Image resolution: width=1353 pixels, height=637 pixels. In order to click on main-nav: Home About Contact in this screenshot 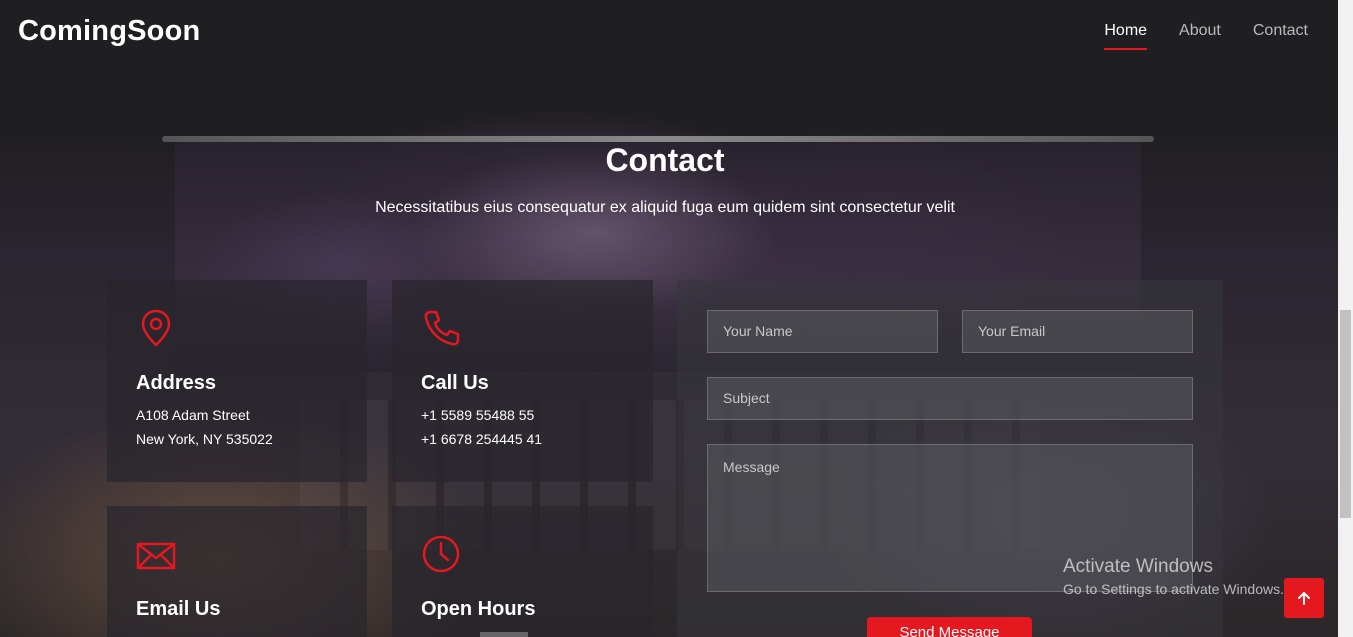, I will do `click(1206, 36)`.